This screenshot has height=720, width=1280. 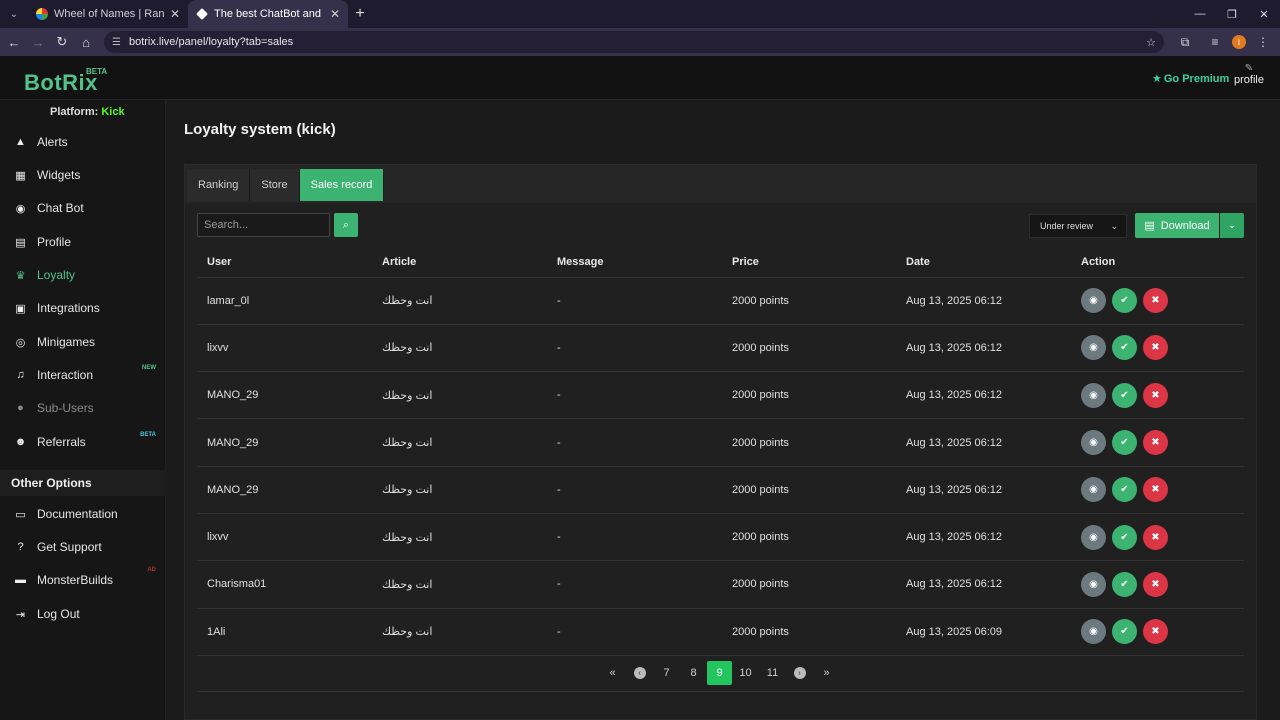 What do you see at coordinates (62, 42) in the screenshot?
I see `reload-icon: ↻` at bounding box center [62, 42].